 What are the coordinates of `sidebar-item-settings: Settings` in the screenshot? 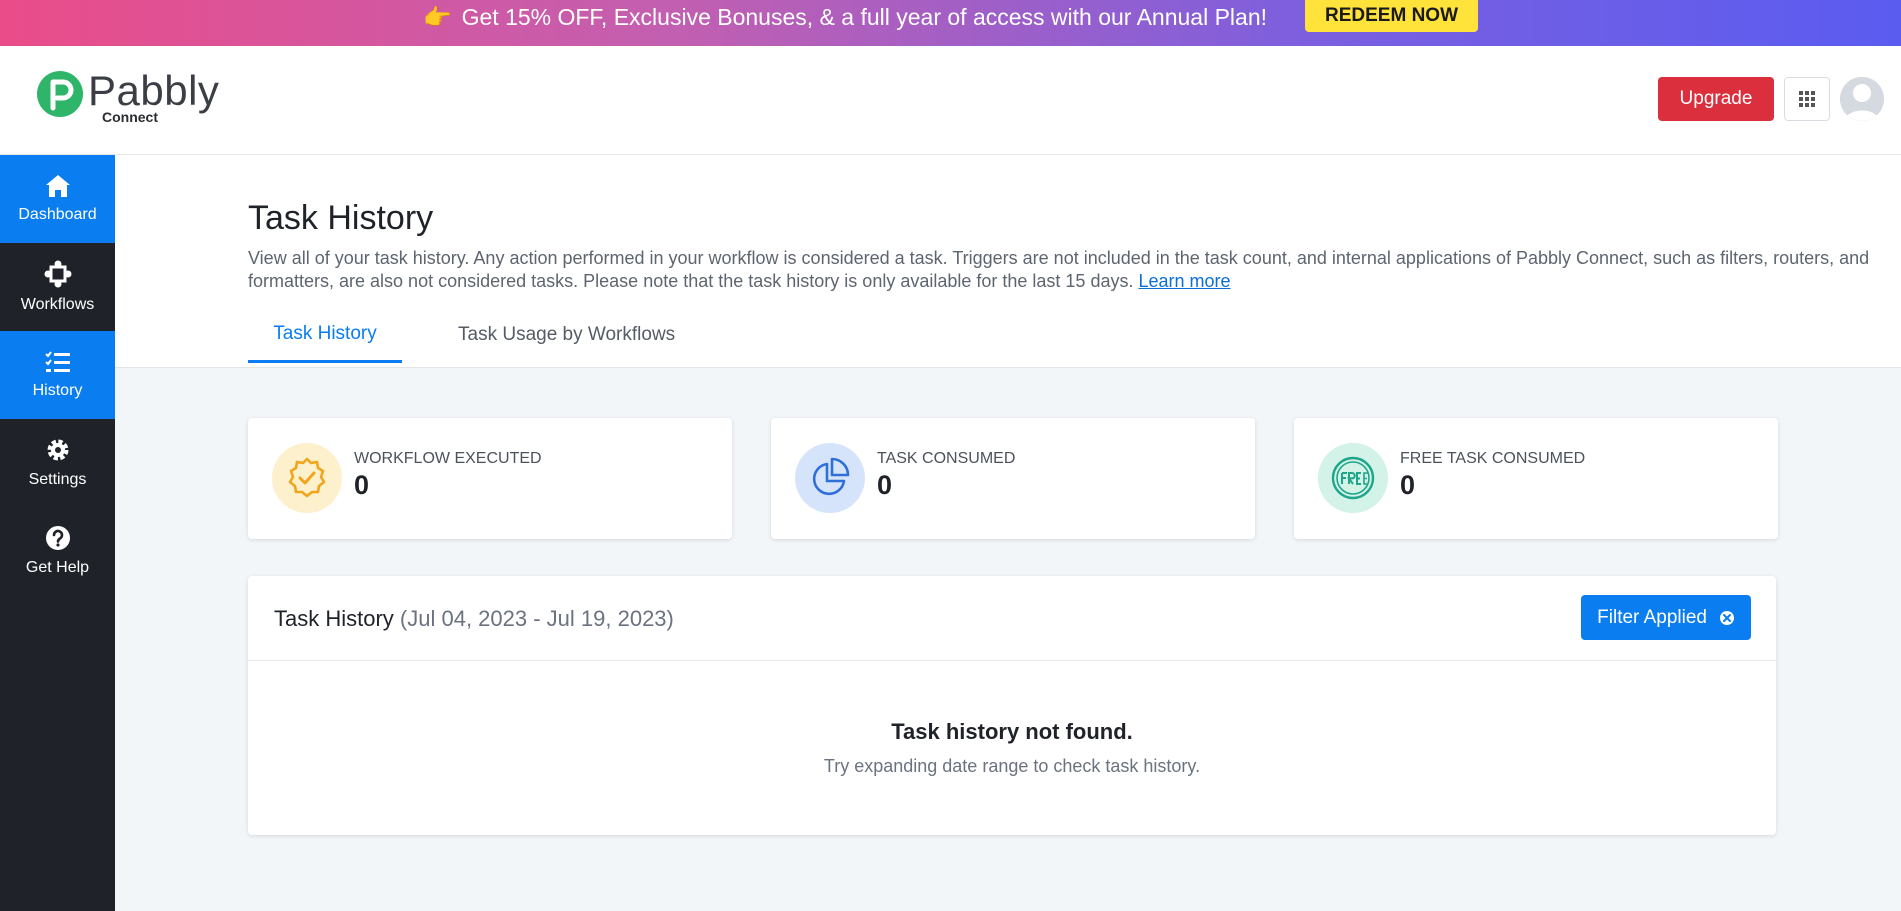 It's located at (57, 463).